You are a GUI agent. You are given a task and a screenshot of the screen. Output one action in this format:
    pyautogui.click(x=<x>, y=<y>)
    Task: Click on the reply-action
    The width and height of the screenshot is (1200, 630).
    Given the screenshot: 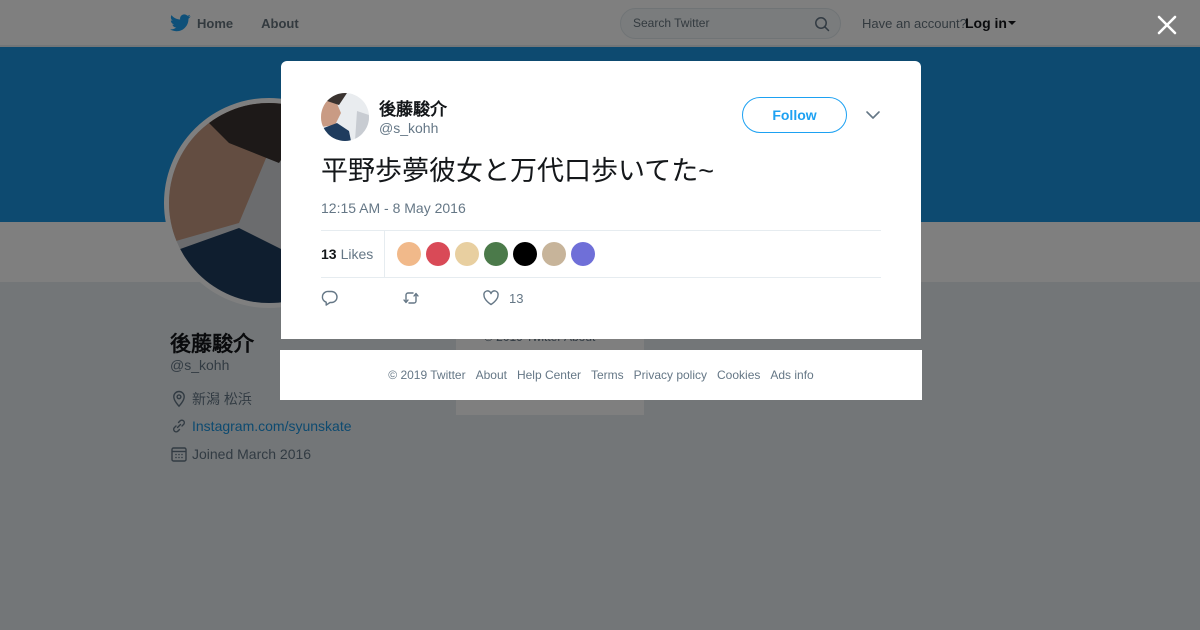 What is the action you would take?
    pyautogui.click(x=330, y=298)
    